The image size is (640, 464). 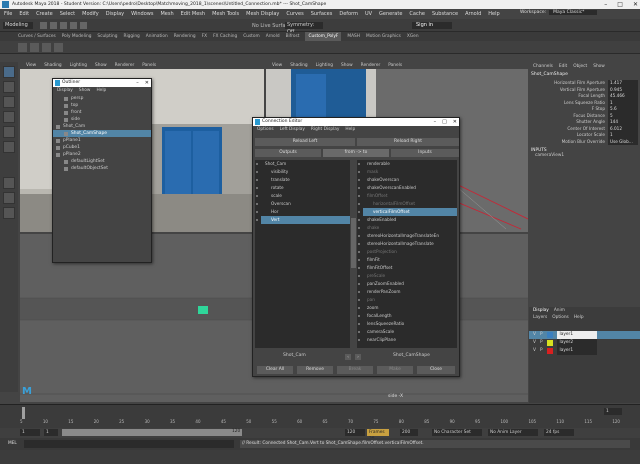 I want to click on layer-color-swatch, so click(x=549, y=343).